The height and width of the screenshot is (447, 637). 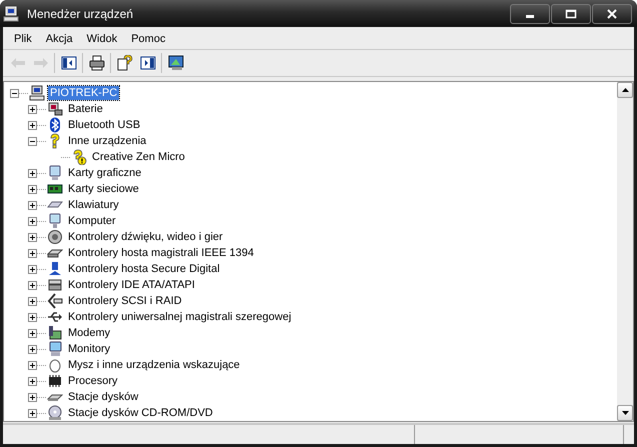 I want to click on tree-item: Kontrolery hosta magistrali IEEE 1394, so click(x=161, y=253).